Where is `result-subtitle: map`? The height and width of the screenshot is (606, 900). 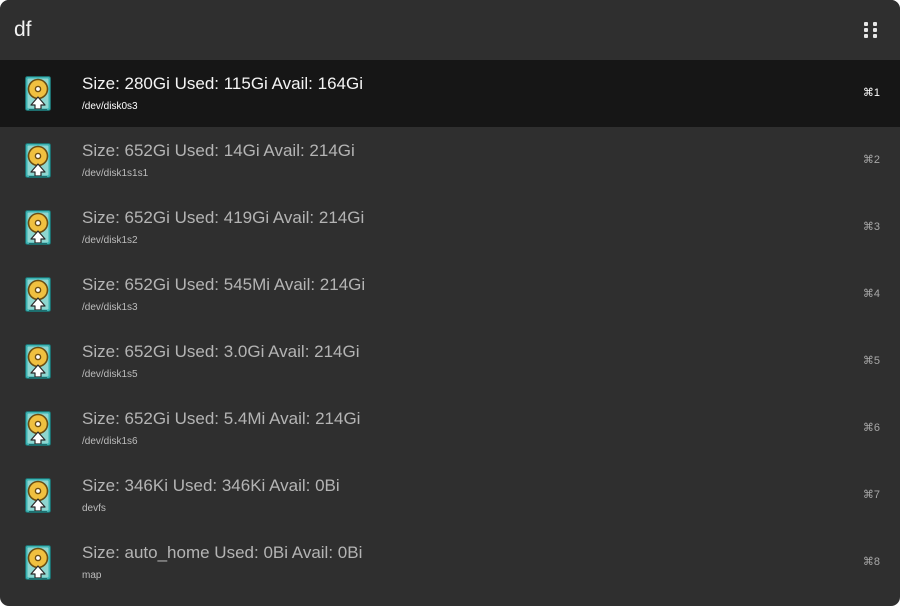 result-subtitle: map is located at coordinates (92, 575).